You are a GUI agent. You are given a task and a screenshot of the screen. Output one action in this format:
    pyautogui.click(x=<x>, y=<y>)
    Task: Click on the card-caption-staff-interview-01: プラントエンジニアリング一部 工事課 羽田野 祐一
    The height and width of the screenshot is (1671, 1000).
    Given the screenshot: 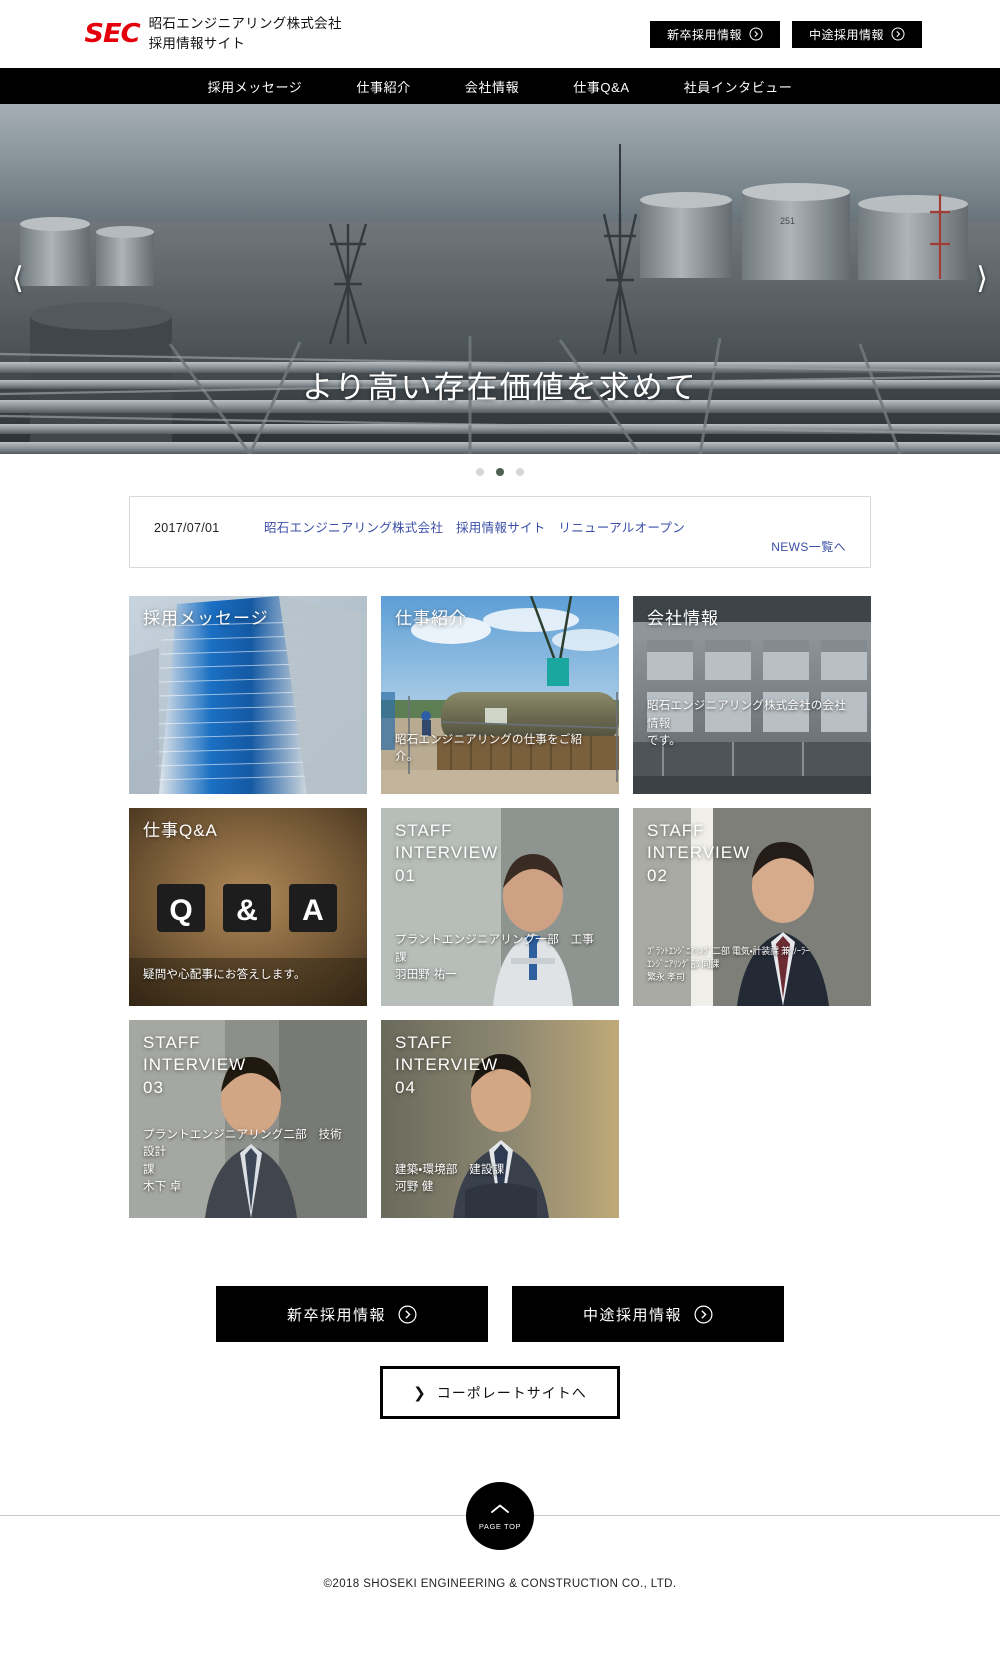 What is the action you would take?
    pyautogui.click(x=494, y=957)
    